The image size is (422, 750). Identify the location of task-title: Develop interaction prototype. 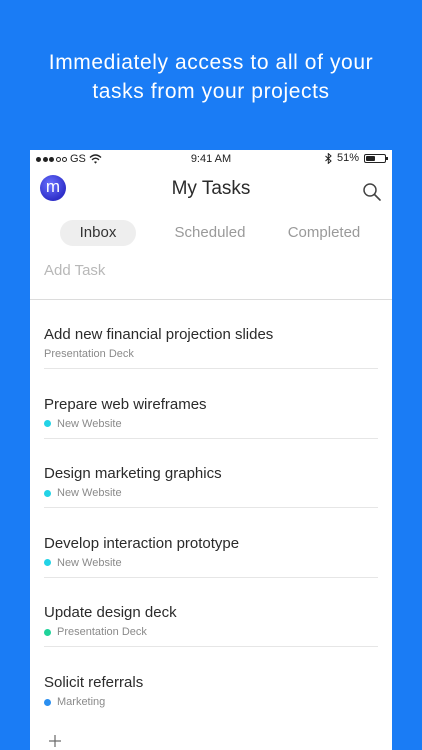
(142, 543).